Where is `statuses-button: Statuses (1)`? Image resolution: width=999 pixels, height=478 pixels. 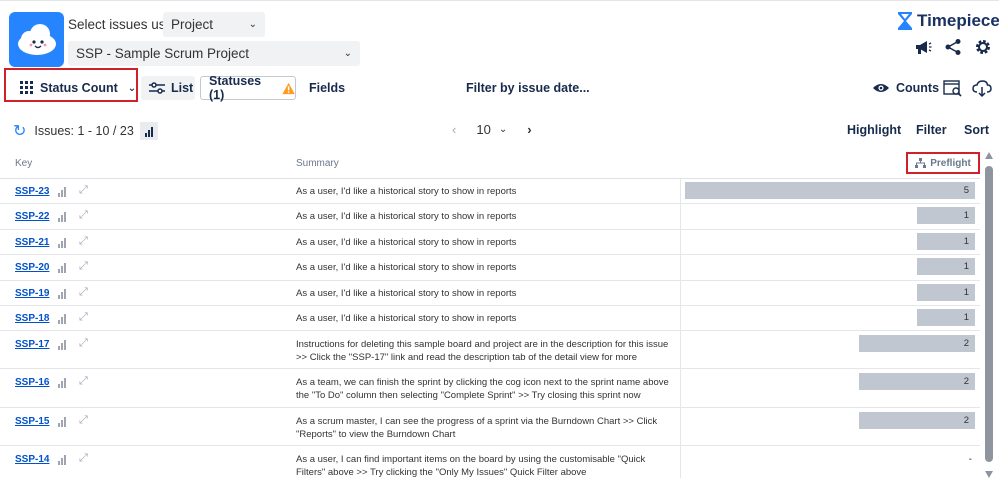 statuses-button: Statuses (1) is located at coordinates (248, 88).